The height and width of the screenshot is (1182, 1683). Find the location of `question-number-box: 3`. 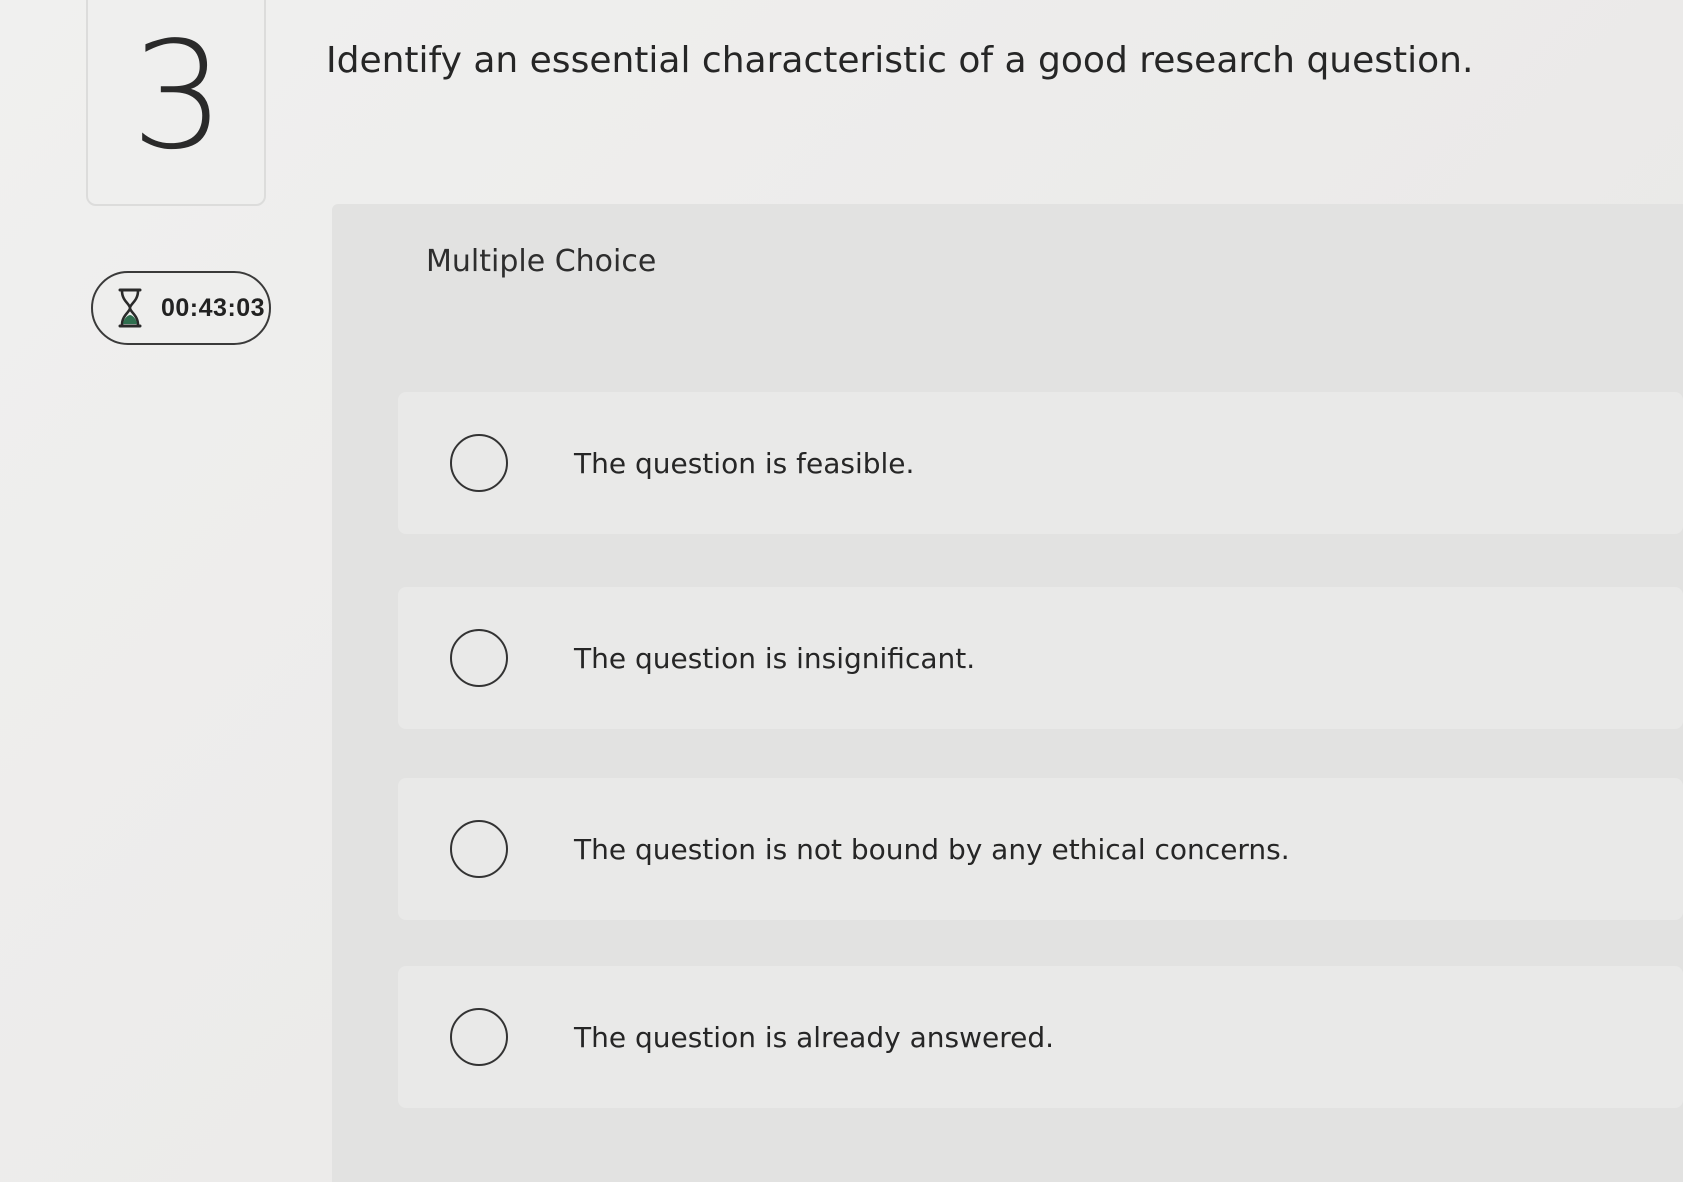

question-number-box: 3 is located at coordinates (176, 103).